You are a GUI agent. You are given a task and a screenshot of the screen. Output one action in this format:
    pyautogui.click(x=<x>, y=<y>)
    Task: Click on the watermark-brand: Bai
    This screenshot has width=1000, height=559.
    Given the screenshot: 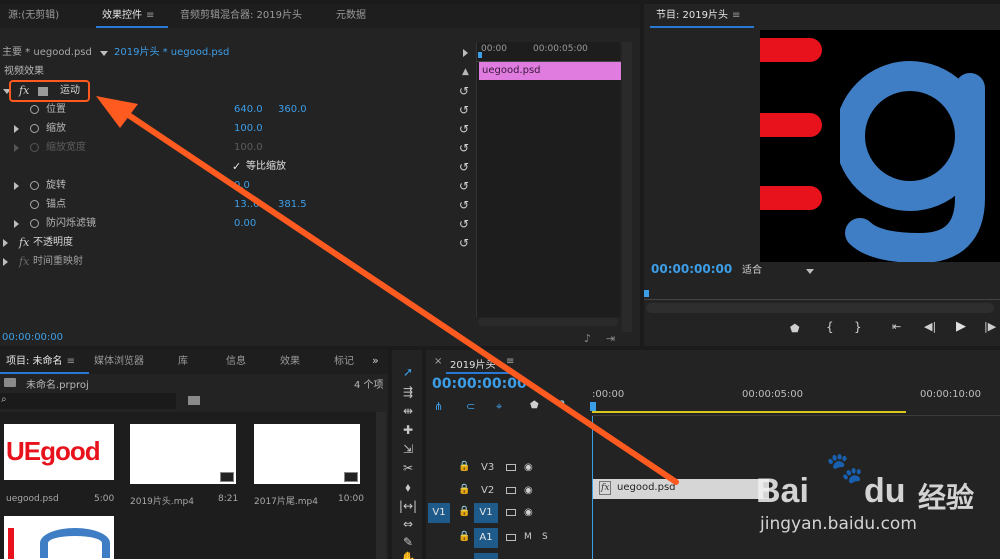 What is the action you would take?
    pyautogui.click(x=782, y=491)
    